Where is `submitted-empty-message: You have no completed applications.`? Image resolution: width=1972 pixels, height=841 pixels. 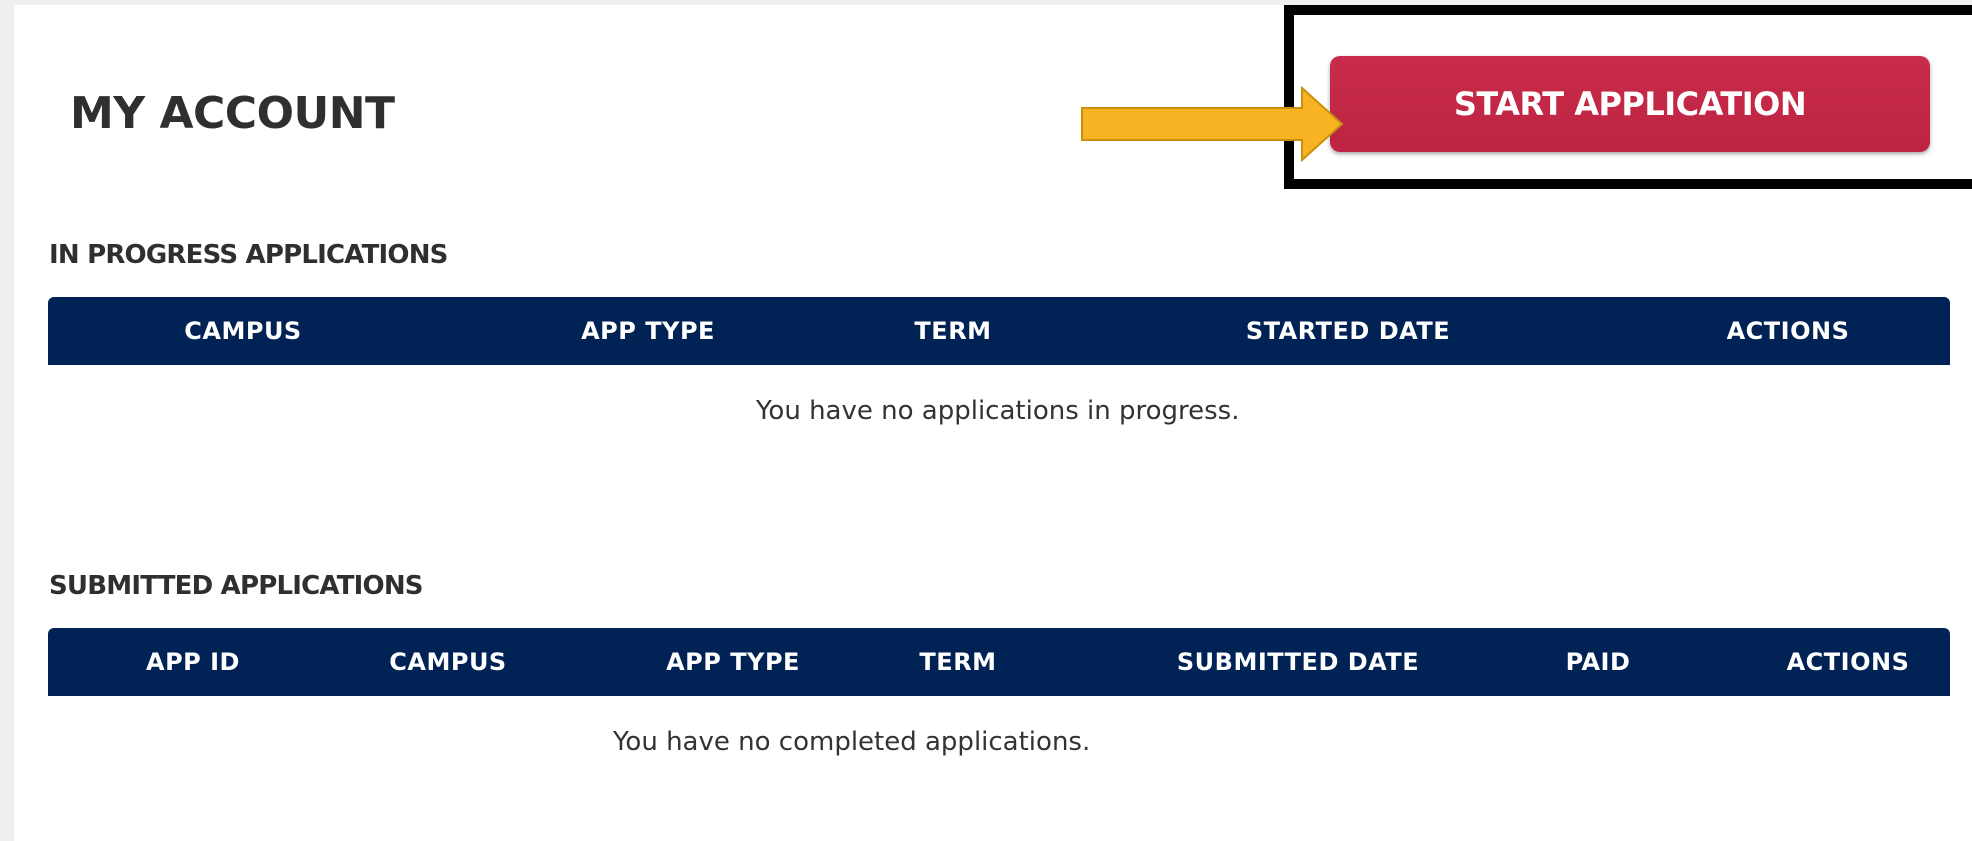 submitted-empty-message: You have no completed applications. is located at coordinates (852, 742).